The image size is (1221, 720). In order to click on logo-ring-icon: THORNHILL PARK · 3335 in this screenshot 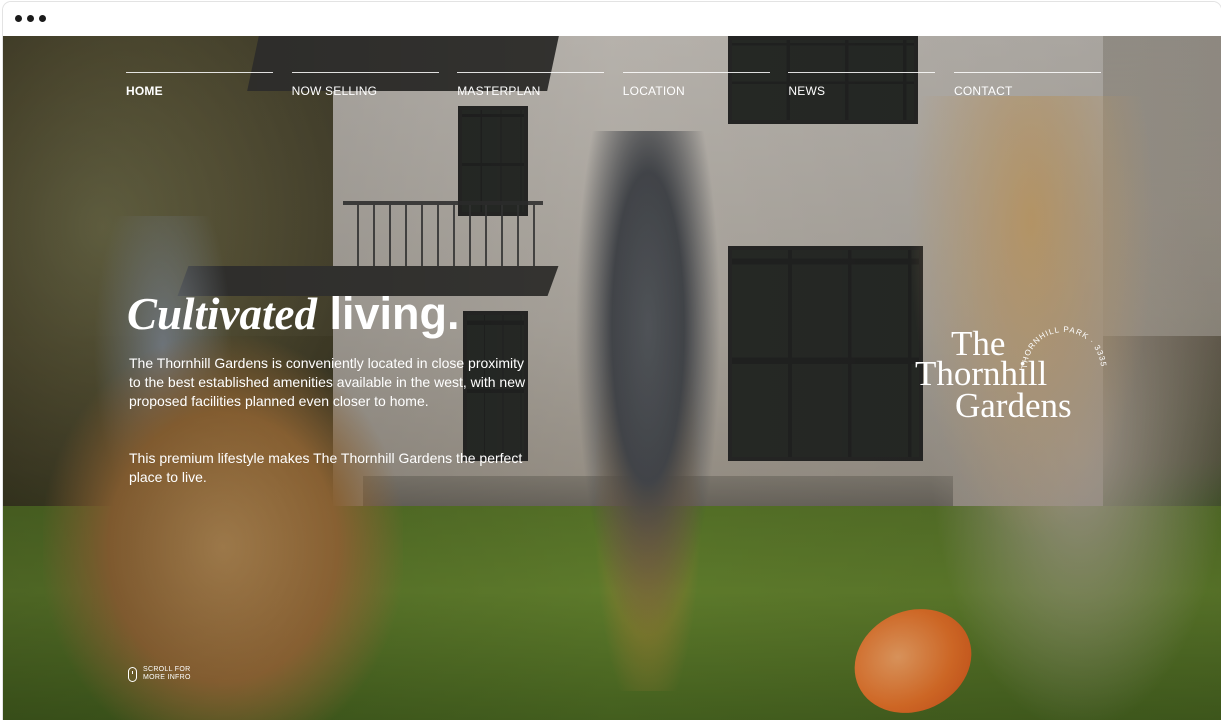, I will do `click(1064, 347)`.